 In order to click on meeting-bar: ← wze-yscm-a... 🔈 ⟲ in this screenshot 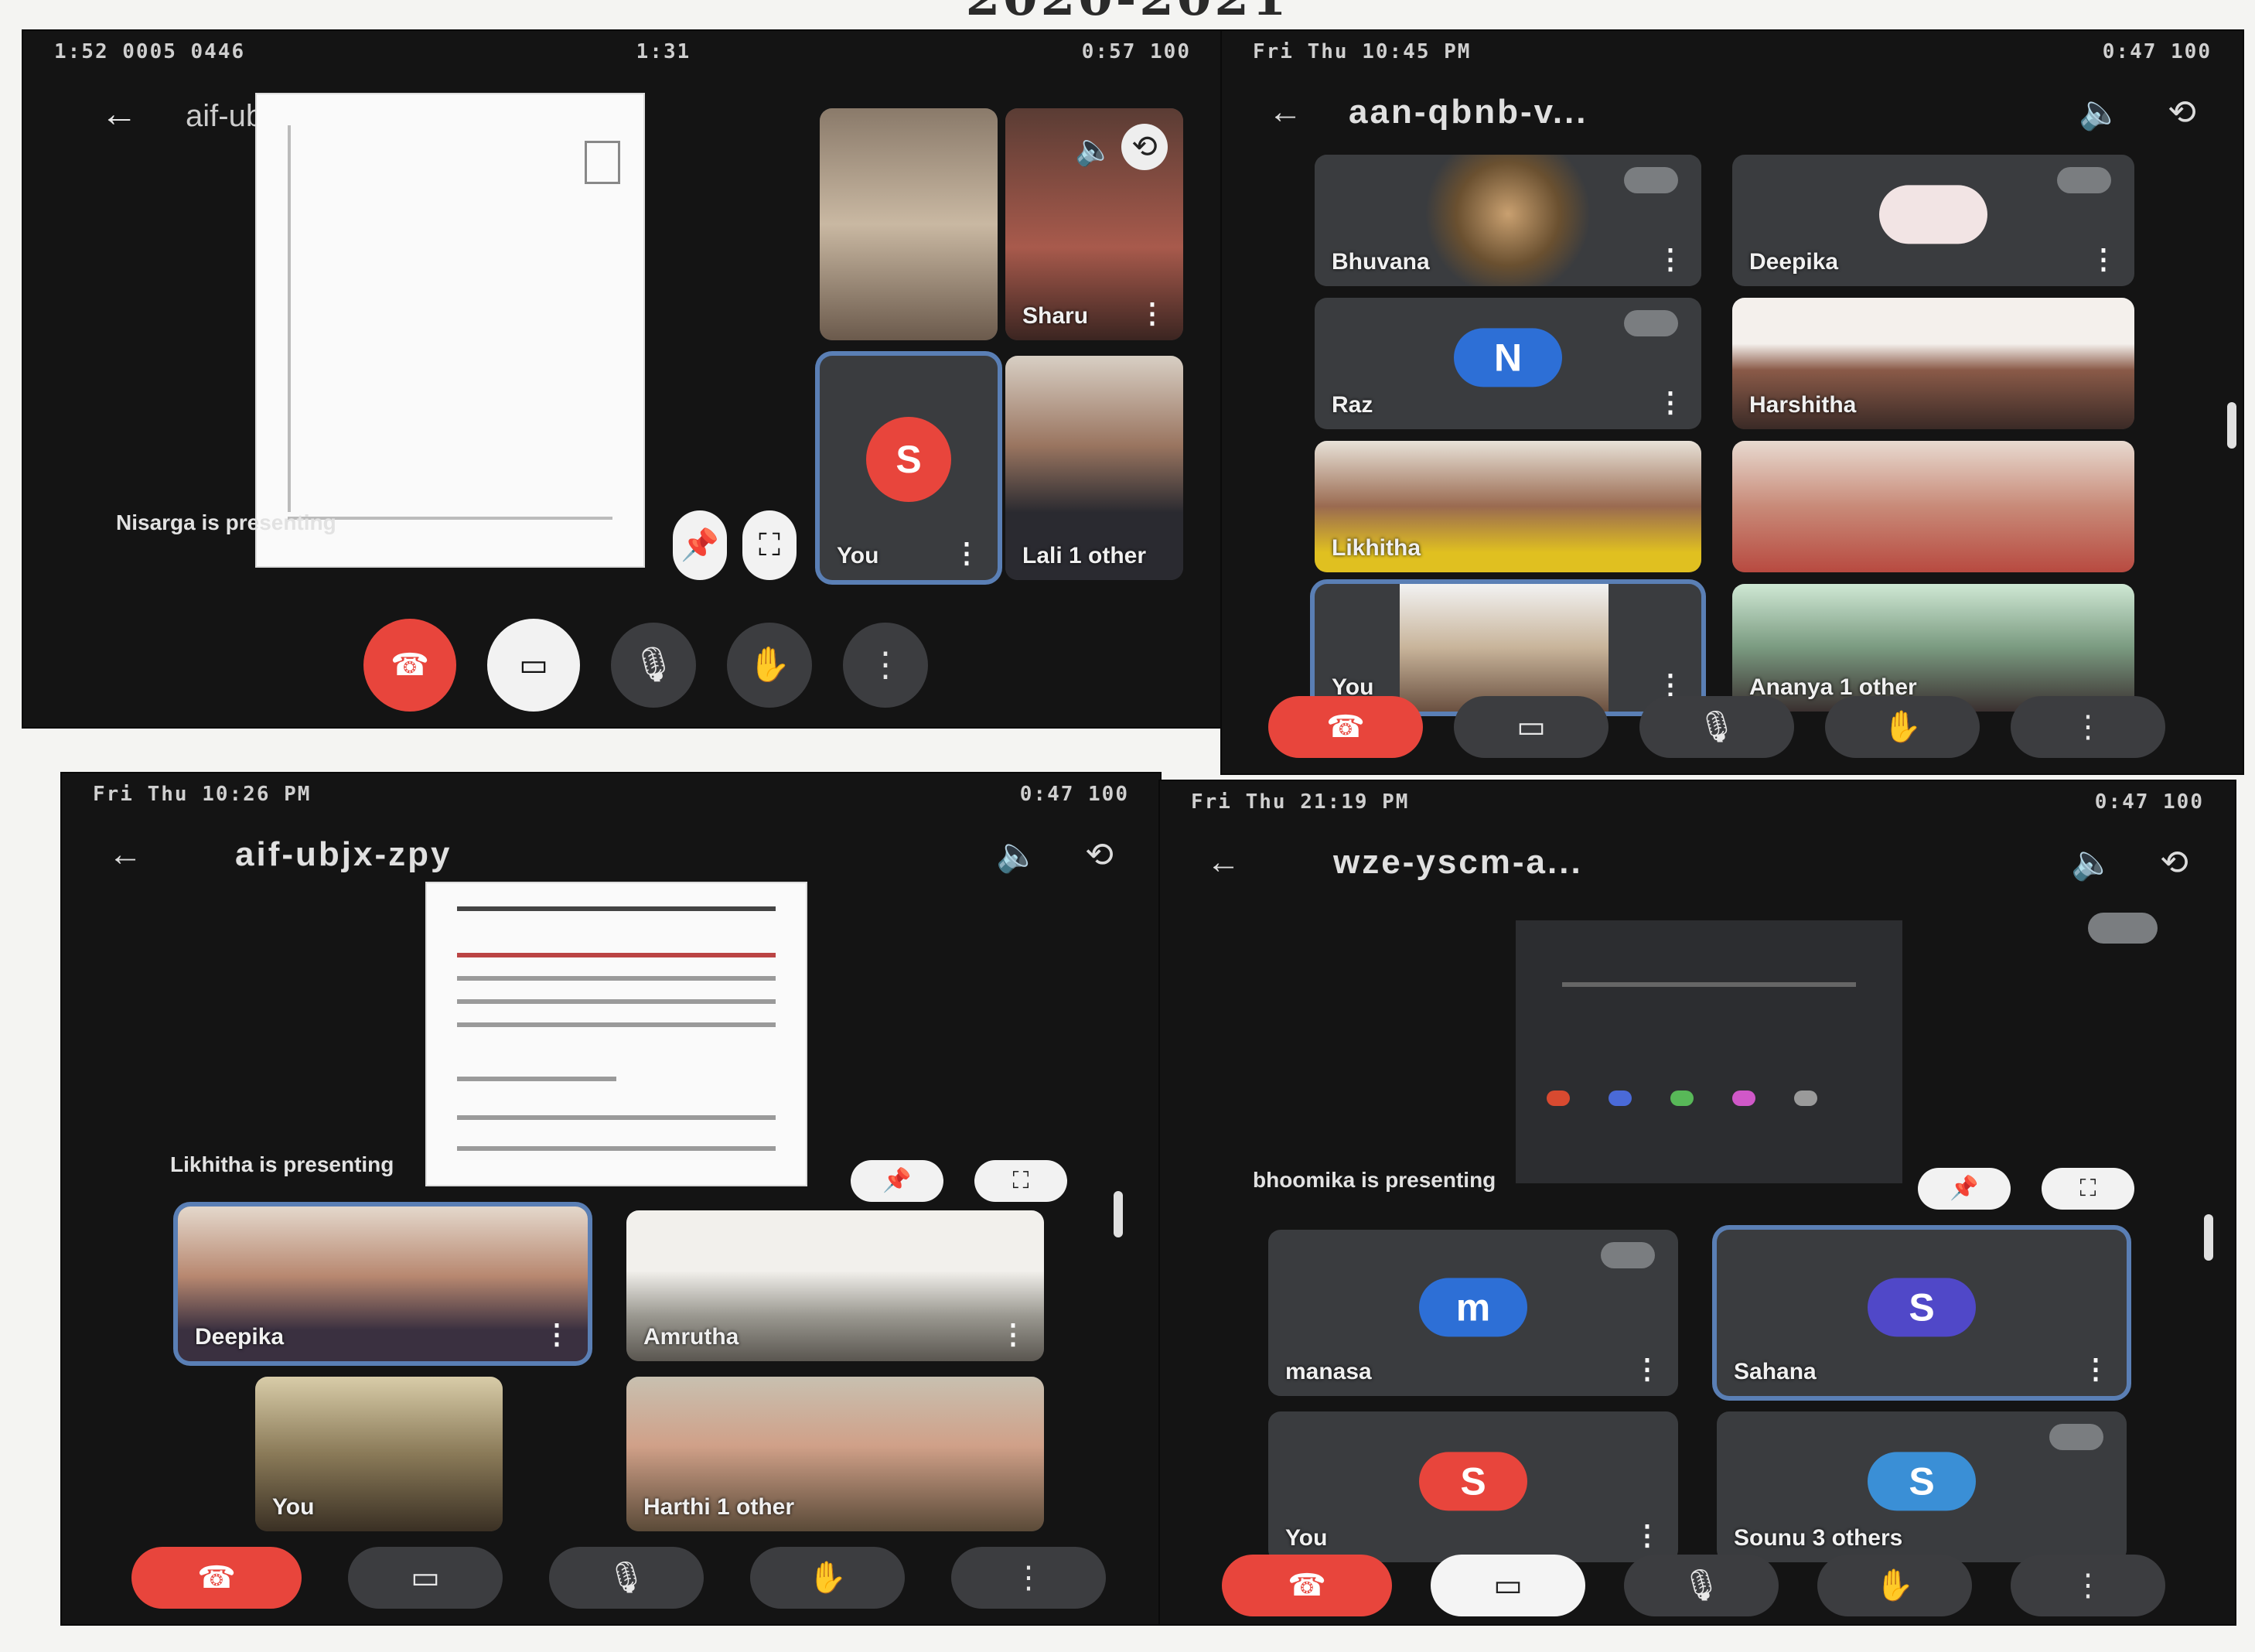, I will do `click(1697, 862)`.